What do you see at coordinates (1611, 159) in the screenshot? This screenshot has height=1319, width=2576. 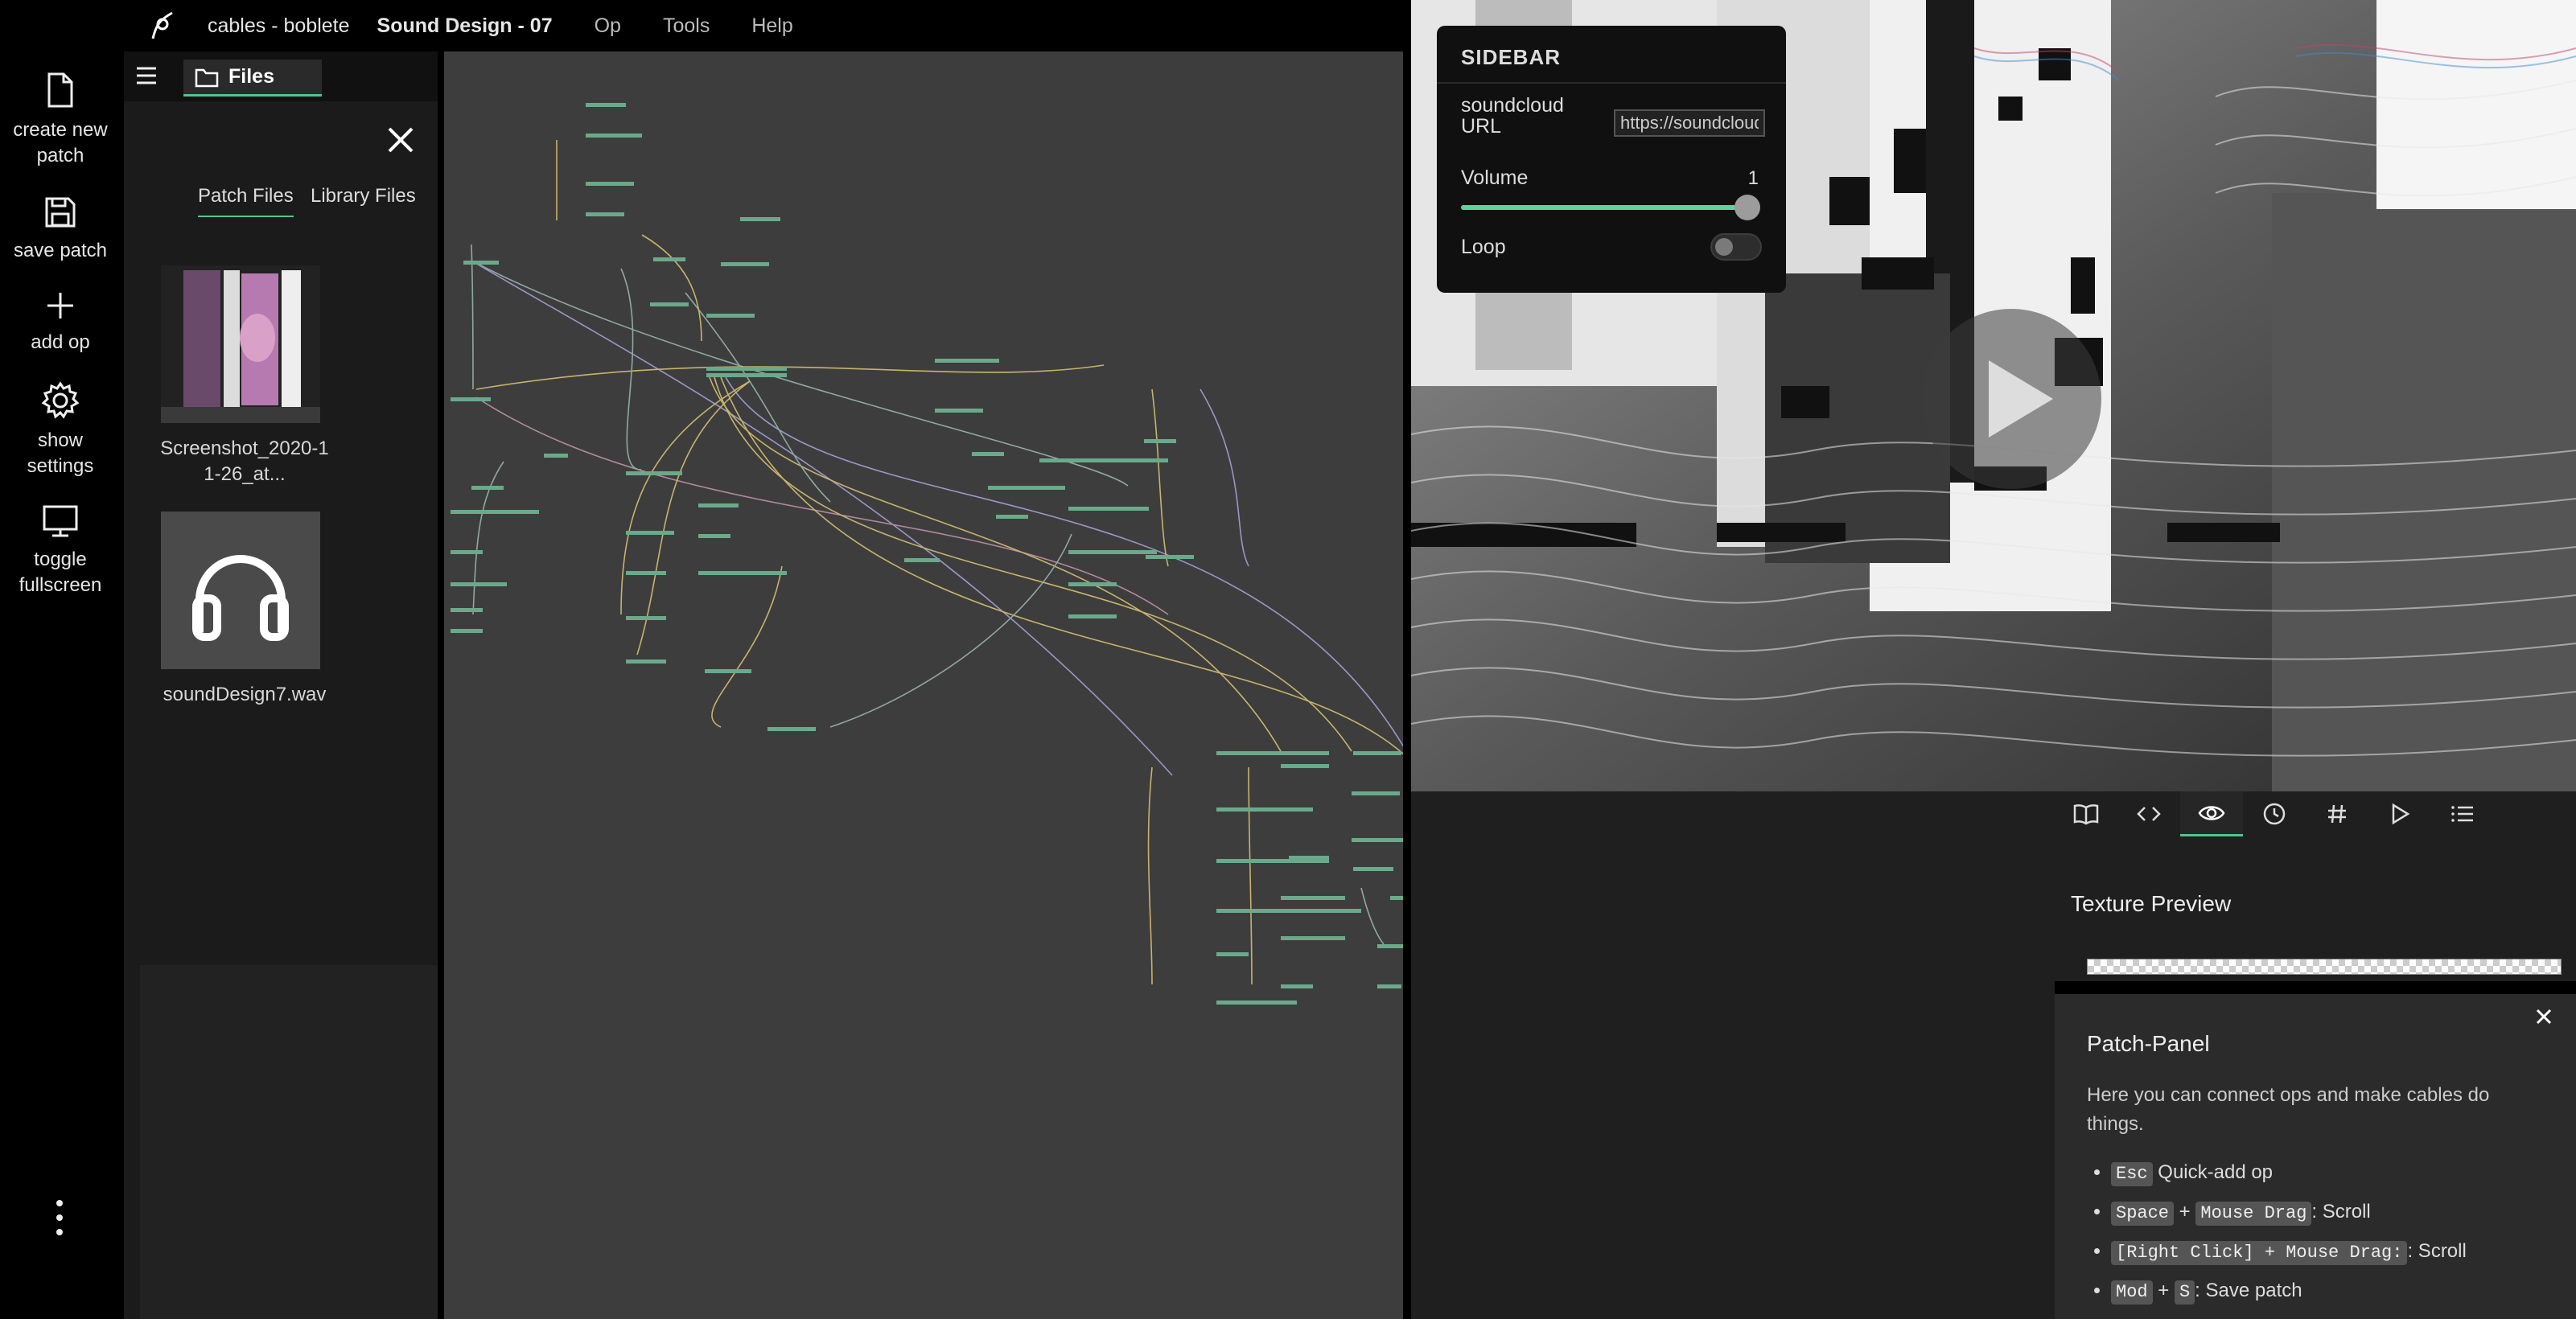 I see `sidebar-overlay: SIDEBAR soundcloud URL Volume 1 Loop` at bounding box center [1611, 159].